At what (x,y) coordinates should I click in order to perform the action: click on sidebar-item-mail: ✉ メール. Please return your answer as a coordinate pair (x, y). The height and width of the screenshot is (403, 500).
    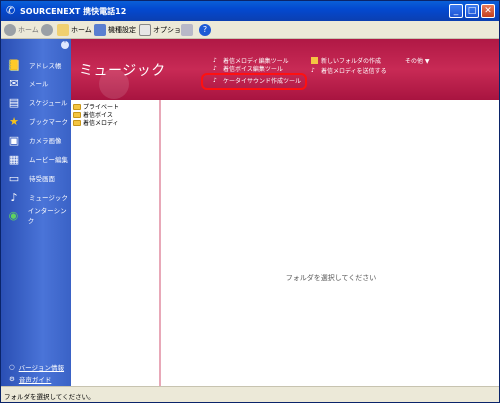
    Looking at the image, I should click on (38, 83).